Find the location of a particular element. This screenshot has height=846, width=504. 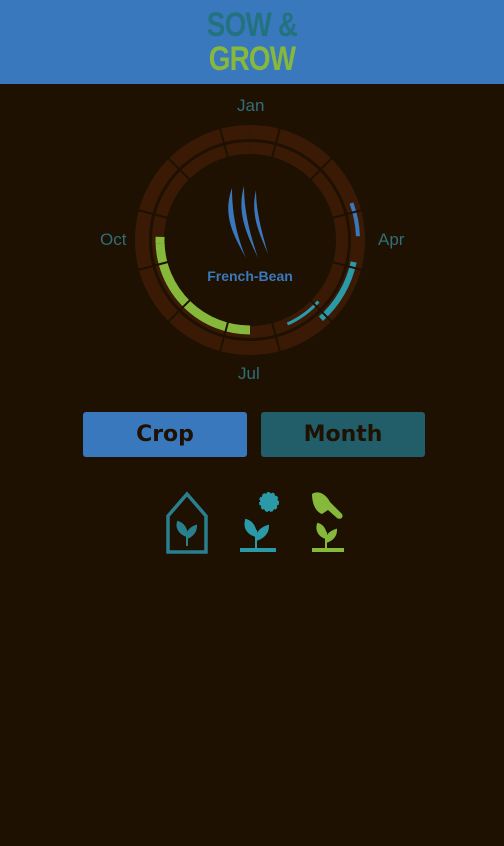

sun-seedling-icon is located at coordinates (259, 522).